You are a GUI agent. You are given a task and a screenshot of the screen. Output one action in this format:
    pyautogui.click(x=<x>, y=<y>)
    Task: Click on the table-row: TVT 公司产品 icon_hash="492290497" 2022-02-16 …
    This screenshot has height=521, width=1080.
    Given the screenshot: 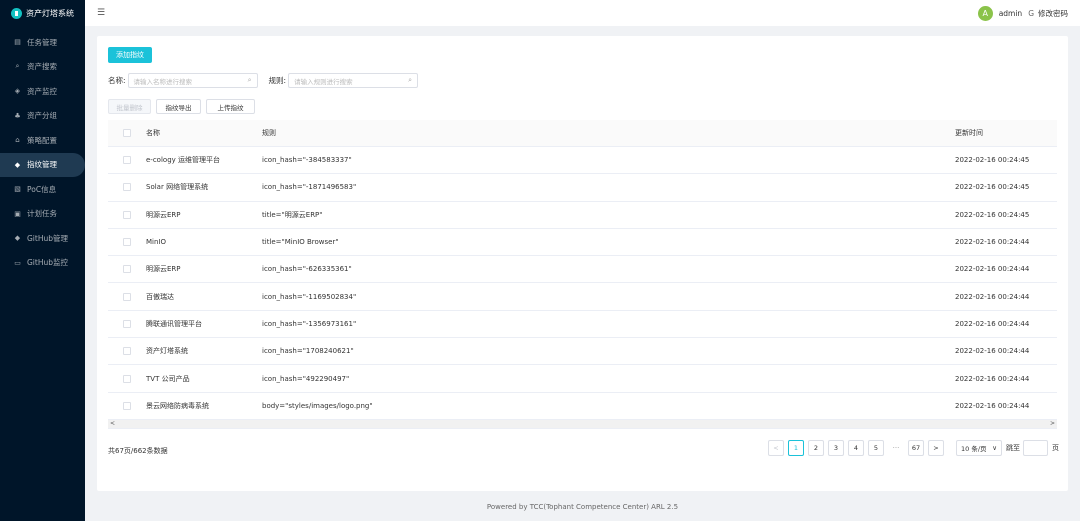 What is the action you would take?
    pyautogui.click(x=582, y=379)
    